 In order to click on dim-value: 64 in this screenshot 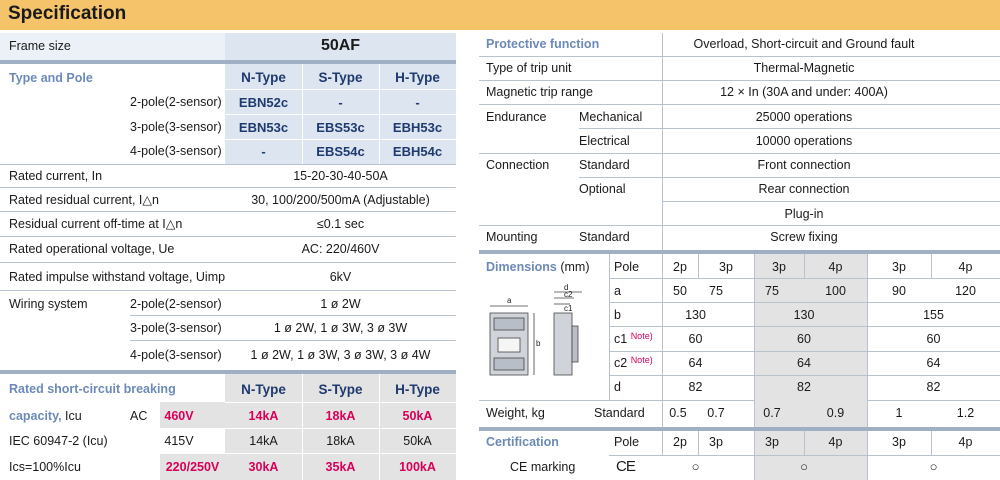, I will do `click(695, 363)`.